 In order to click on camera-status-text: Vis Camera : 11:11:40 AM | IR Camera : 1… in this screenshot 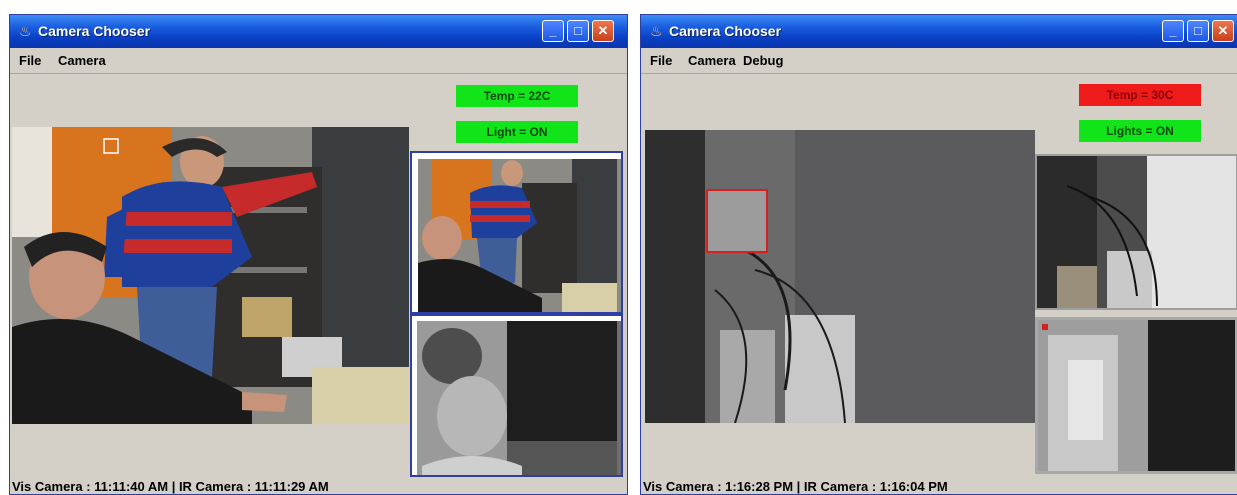, I will do `click(170, 486)`.